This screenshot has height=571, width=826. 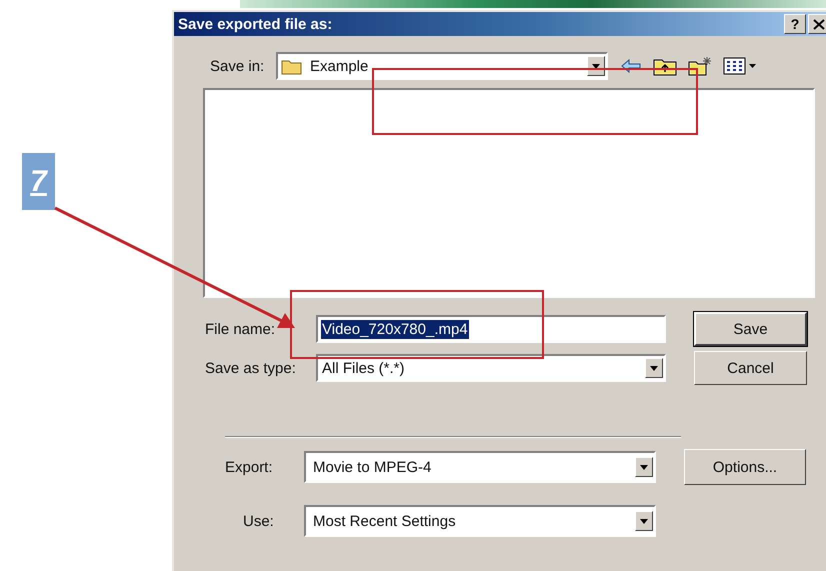 I want to click on export-dropdown: Movie to MPEG-4, so click(x=480, y=467).